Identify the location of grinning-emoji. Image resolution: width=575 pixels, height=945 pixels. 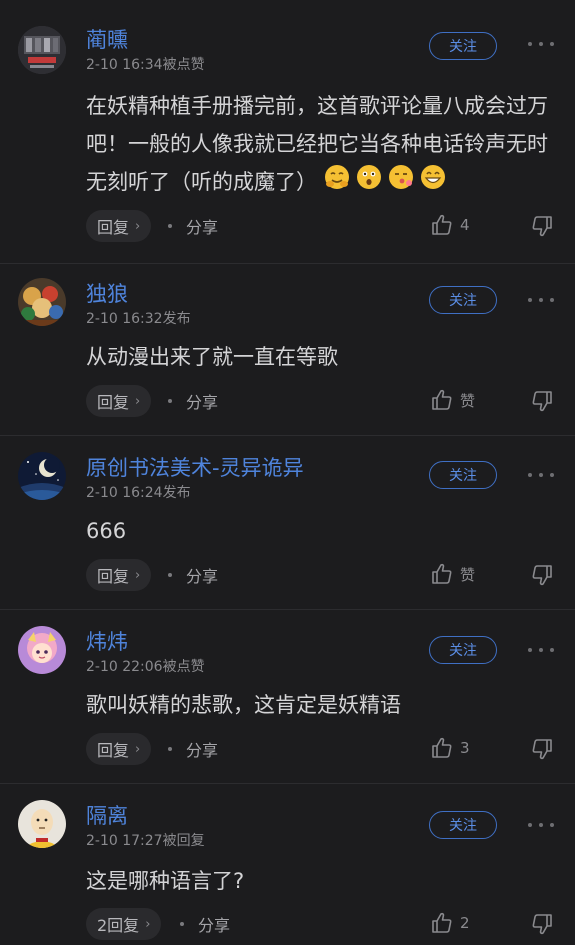
(433, 183).